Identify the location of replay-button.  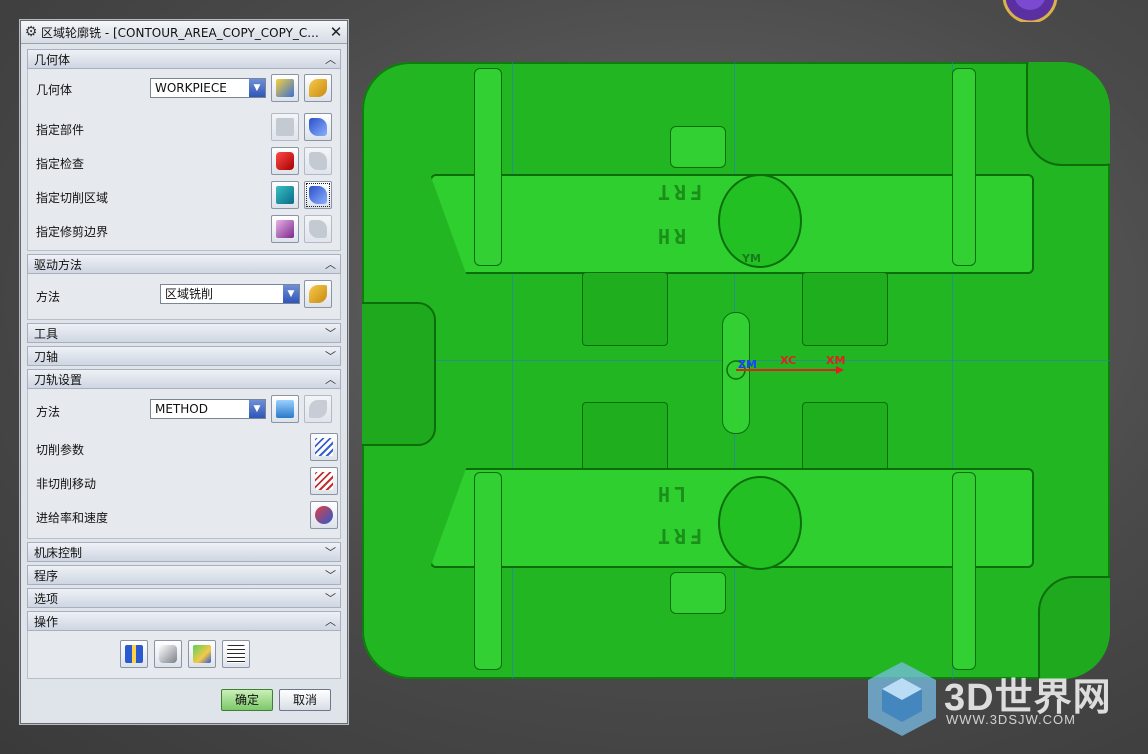
(168, 654).